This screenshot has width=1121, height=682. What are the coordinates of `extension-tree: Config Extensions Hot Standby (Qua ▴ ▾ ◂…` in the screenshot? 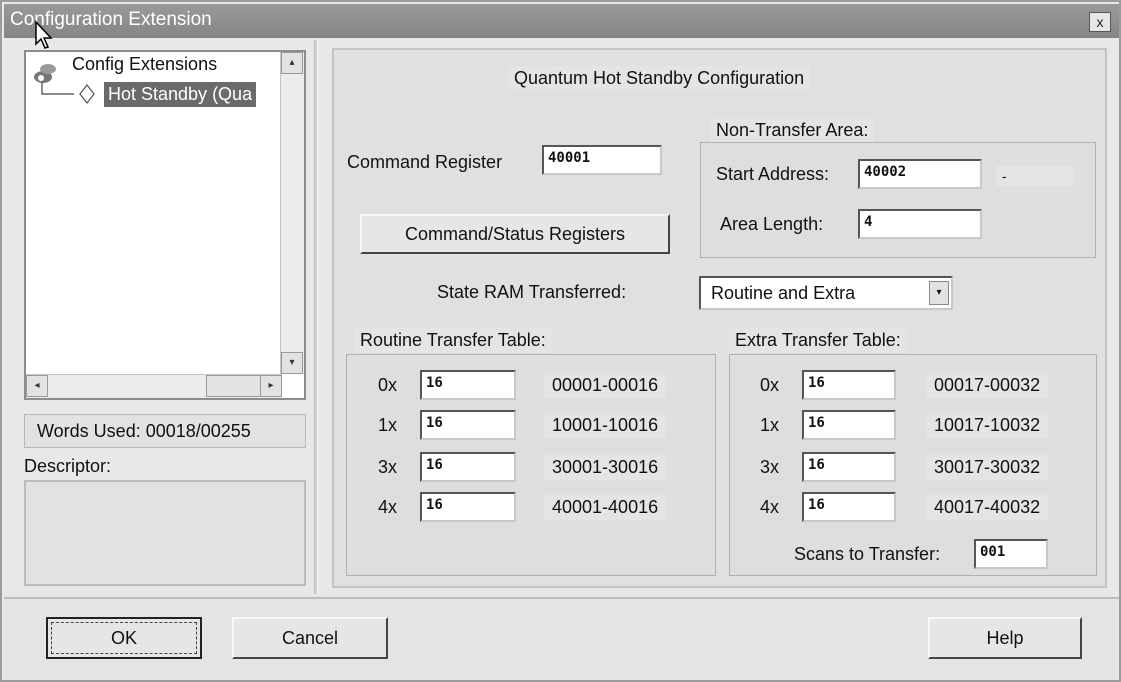 It's located at (165, 225).